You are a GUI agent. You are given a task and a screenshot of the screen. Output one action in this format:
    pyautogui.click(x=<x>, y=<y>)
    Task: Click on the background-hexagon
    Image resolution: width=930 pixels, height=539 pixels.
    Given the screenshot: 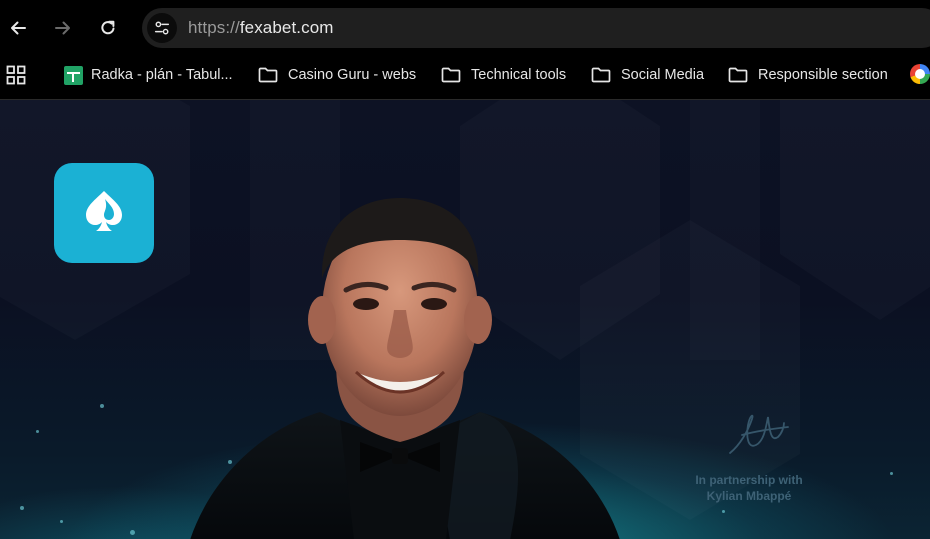 What is the action you would take?
    pyautogui.click(x=855, y=210)
    